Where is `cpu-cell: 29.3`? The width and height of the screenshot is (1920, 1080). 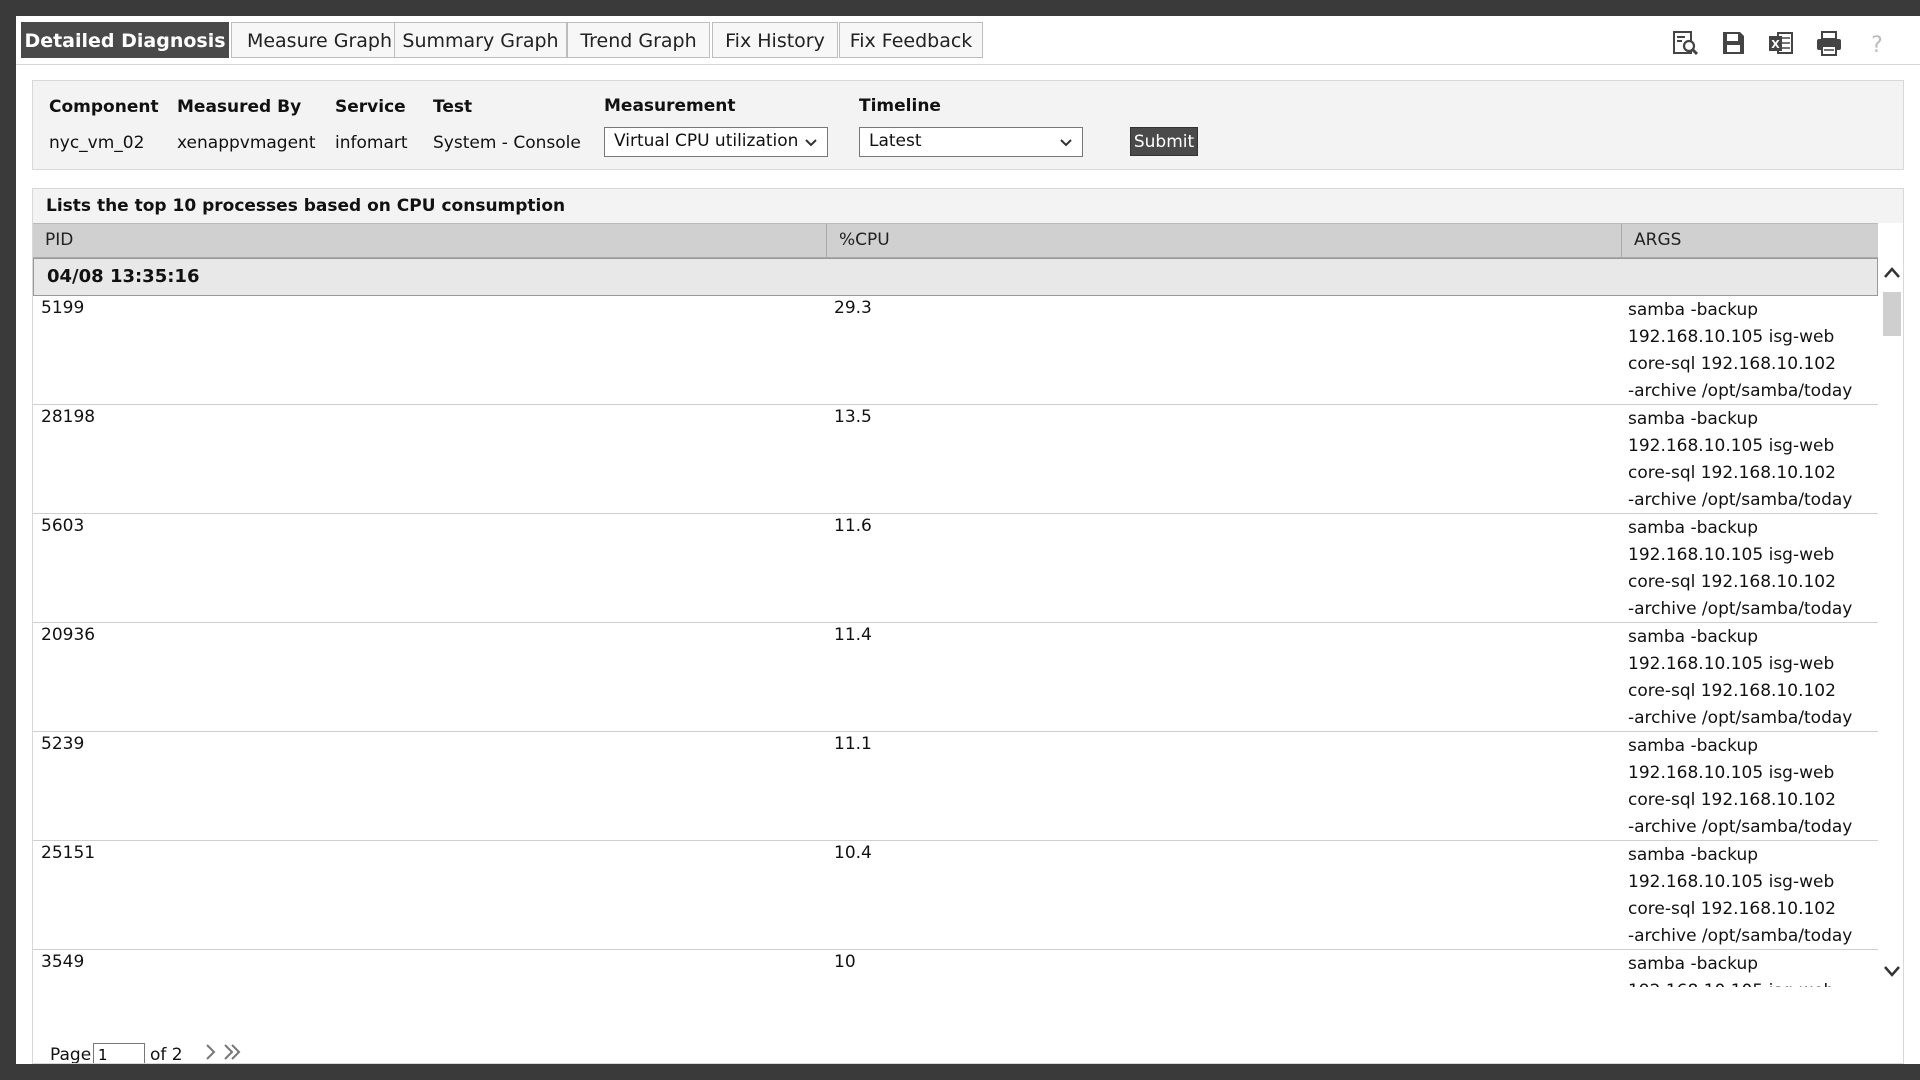
cpu-cell: 29.3 is located at coordinates (853, 308).